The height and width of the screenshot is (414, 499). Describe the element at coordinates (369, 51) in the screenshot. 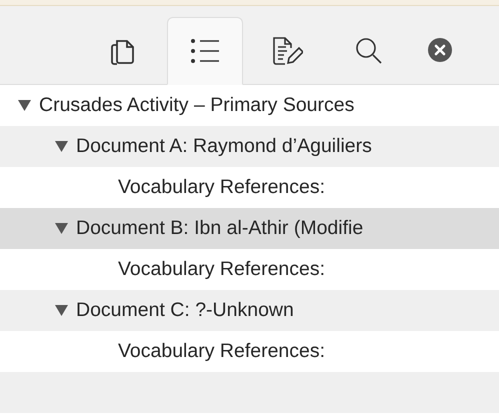

I see `search-icon` at that location.